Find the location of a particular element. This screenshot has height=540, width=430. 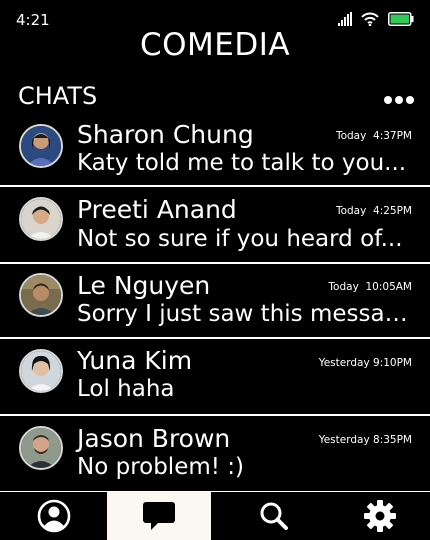

profile-icon is located at coordinates (53, 516).